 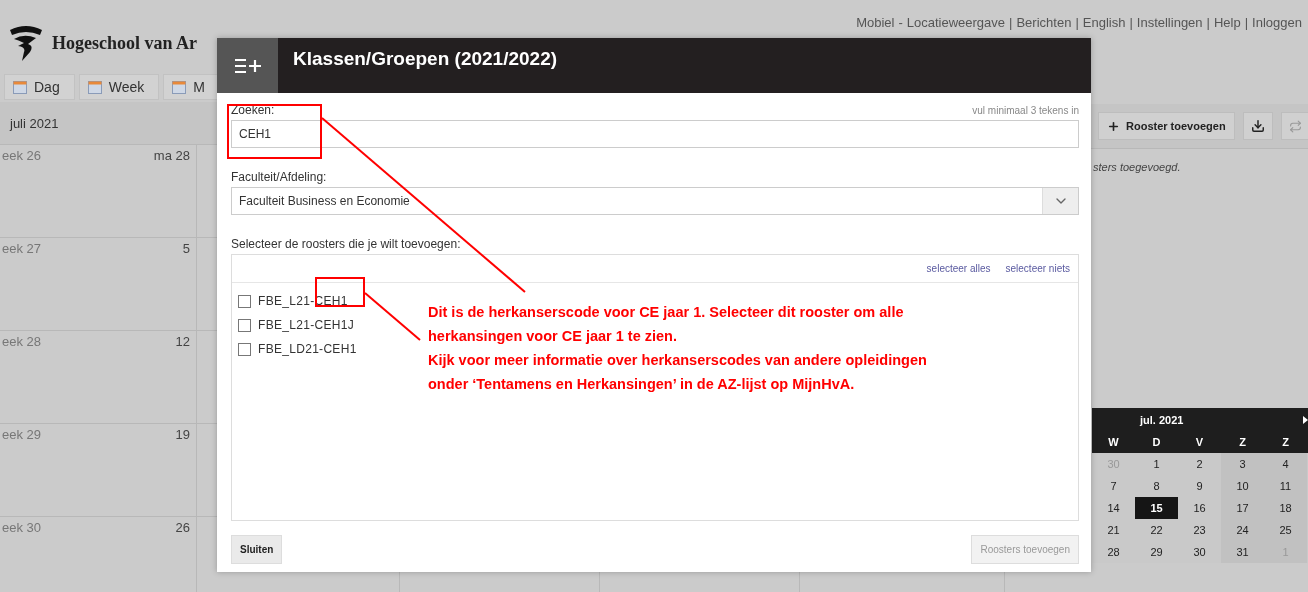 I want to click on schedule-label: FBE_LD21-CEH1, so click(x=307, y=349).